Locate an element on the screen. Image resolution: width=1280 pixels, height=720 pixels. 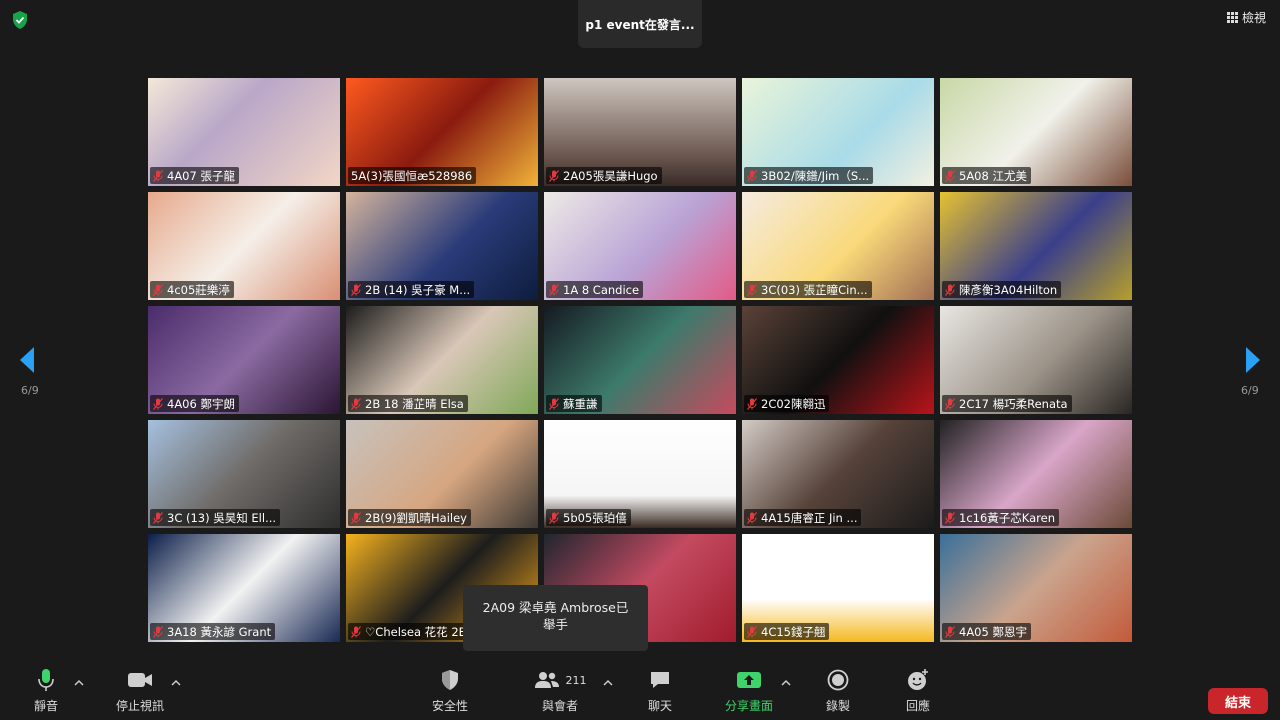
previous-page-arrow-icon is located at coordinates (28, 360).